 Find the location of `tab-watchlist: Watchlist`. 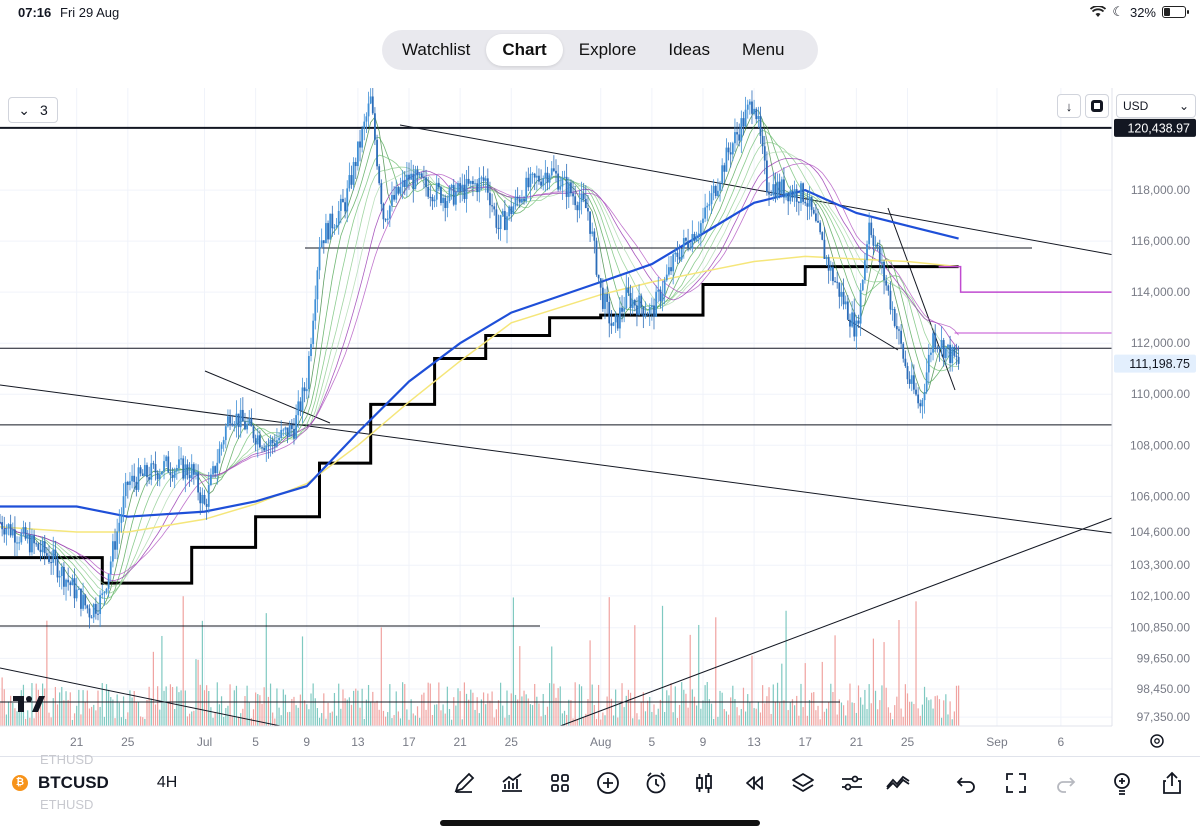

tab-watchlist: Watchlist is located at coordinates (436, 50).